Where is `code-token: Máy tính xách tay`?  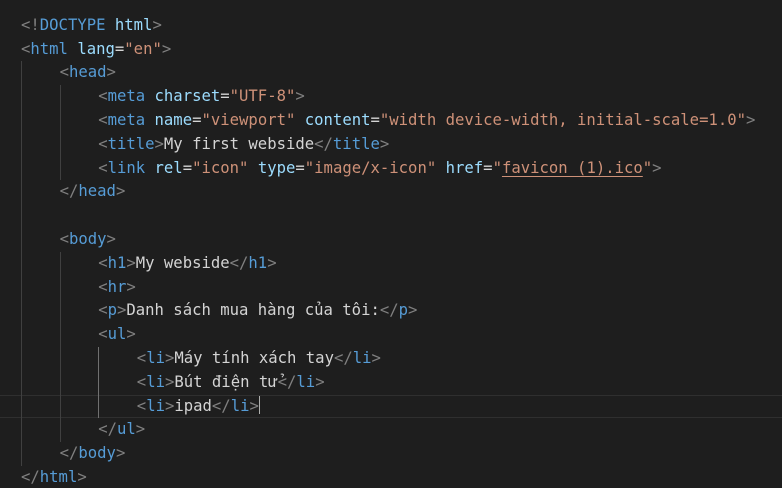 code-token: Máy tính xách tay is located at coordinates (254, 357).